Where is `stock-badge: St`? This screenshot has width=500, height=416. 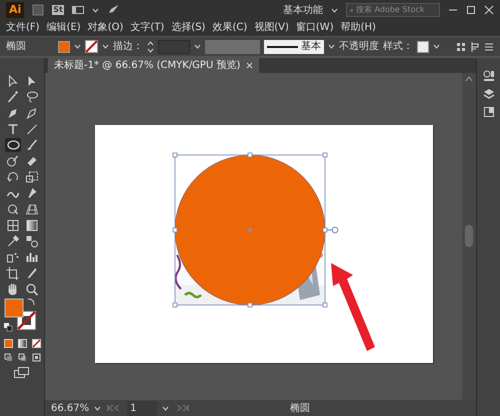
stock-badge: St is located at coordinates (58, 10).